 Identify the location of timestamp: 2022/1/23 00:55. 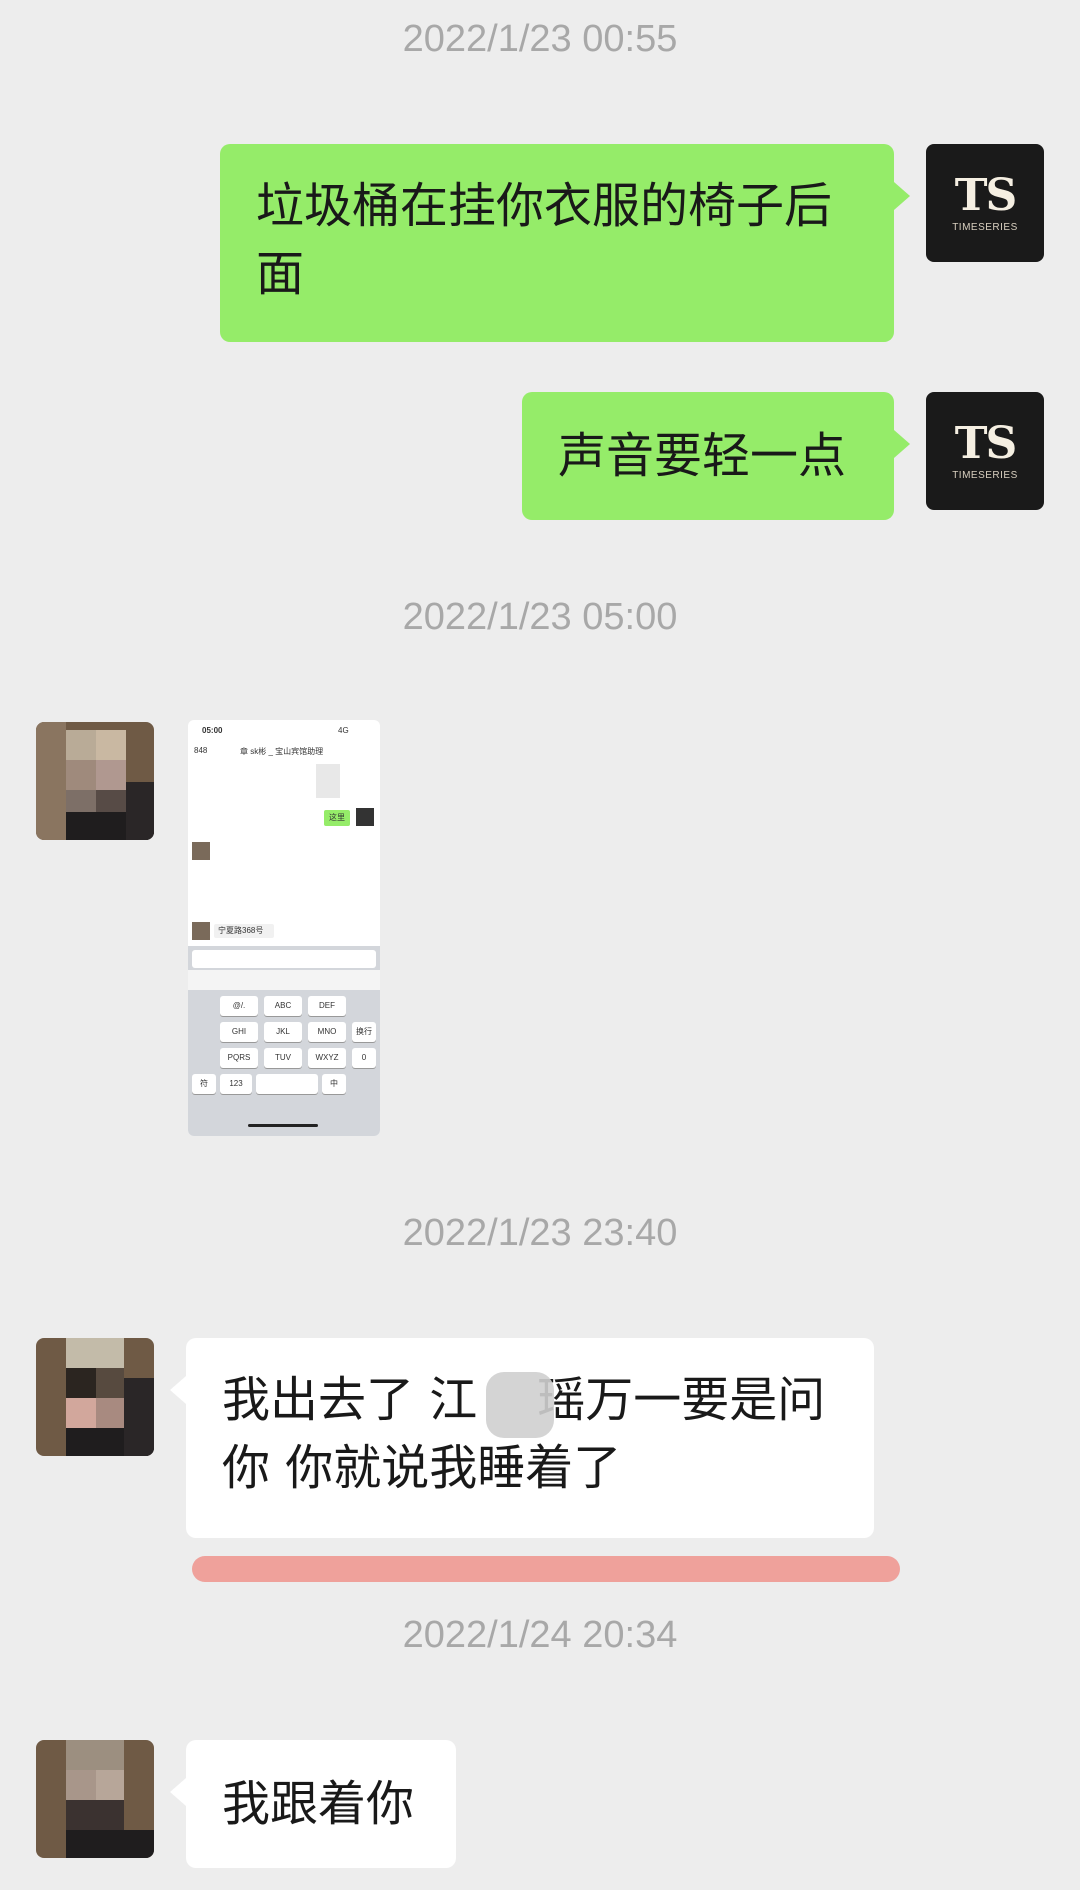
(540, 39).